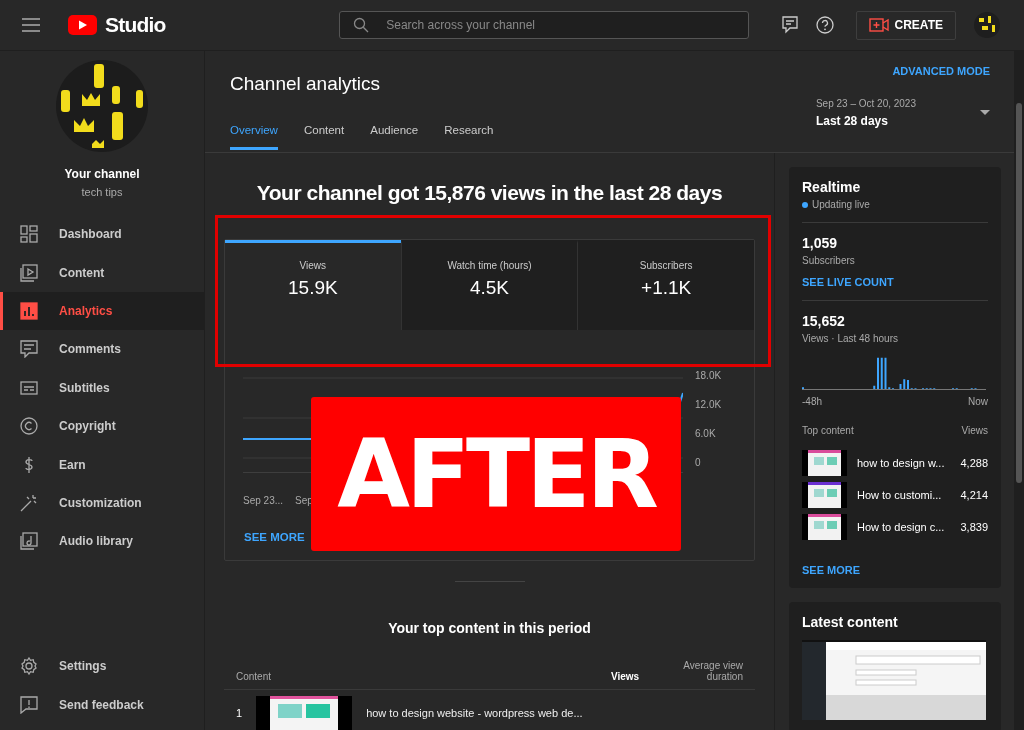  What do you see at coordinates (665, 285) in the screenshot?
I see `metric-tab: Subscribers +1.1K` at bounding box center [665, 285].